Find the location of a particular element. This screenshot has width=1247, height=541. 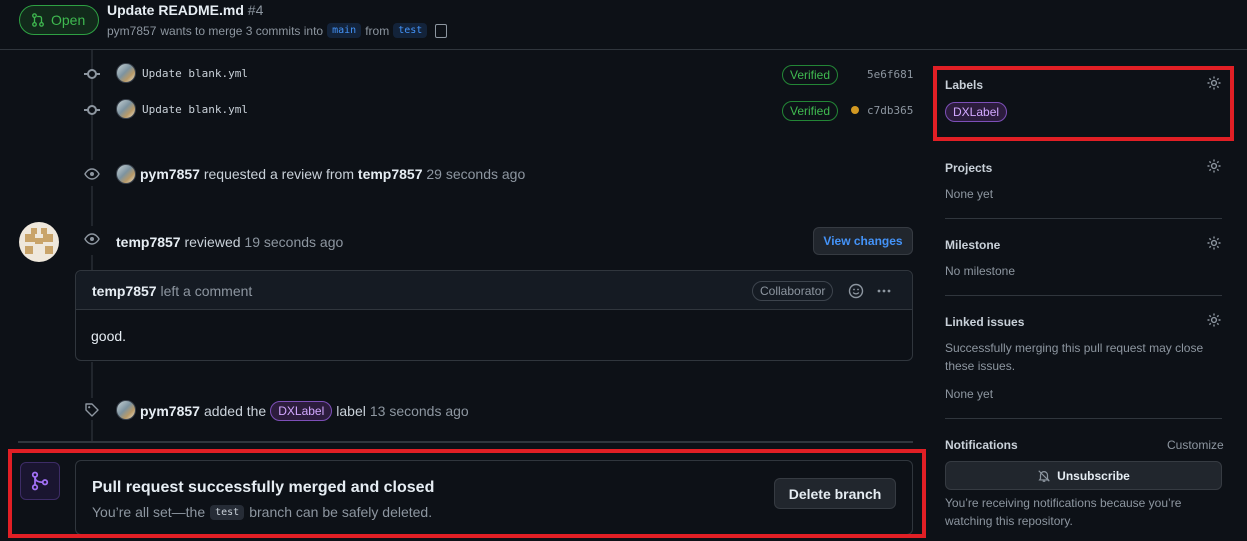

unsubscribe-label: Unsubscribe is located at coordinates (1093, 475).